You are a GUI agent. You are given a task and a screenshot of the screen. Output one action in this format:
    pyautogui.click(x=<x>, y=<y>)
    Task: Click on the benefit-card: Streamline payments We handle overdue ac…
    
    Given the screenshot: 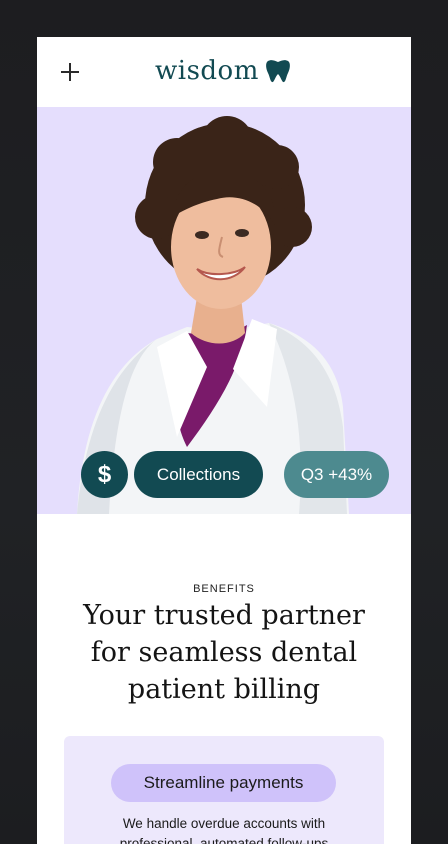 What is the action you would take?
    pyautogui.click(x=224, y=790)
    